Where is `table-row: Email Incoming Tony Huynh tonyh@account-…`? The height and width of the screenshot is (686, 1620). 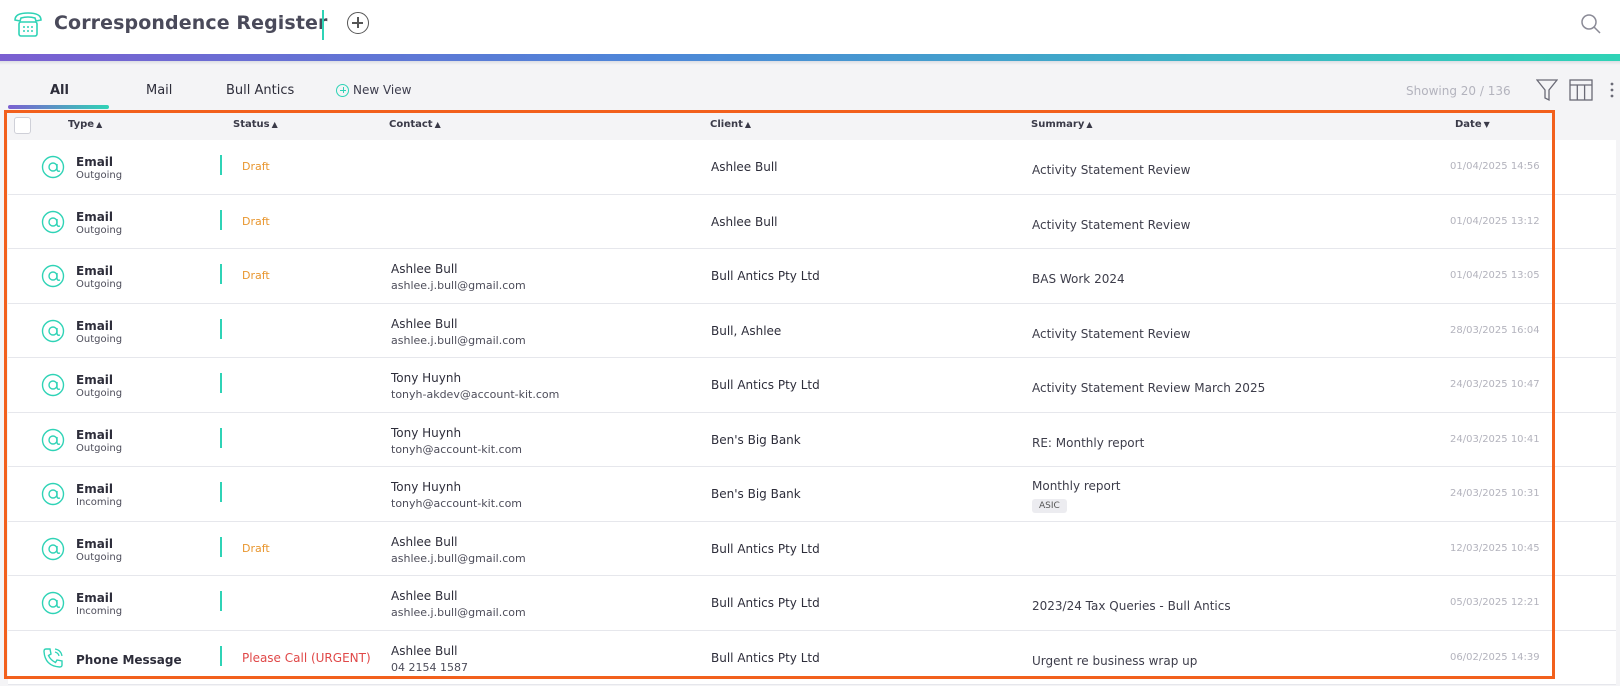 table-row: Email Incoming Tony Huynh tonyh@account-… is located at coordinates (812, 494).